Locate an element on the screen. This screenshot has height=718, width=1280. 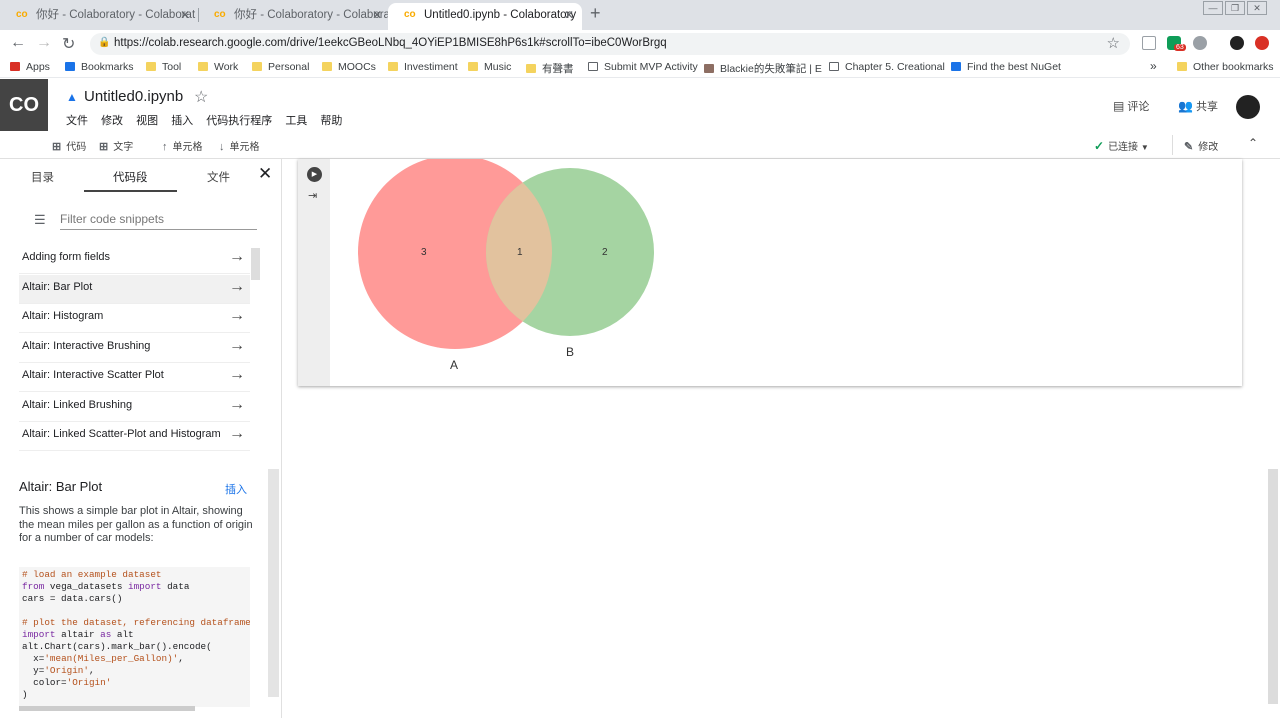
profile-avatar-icon is located at coordinates (1237, 43).